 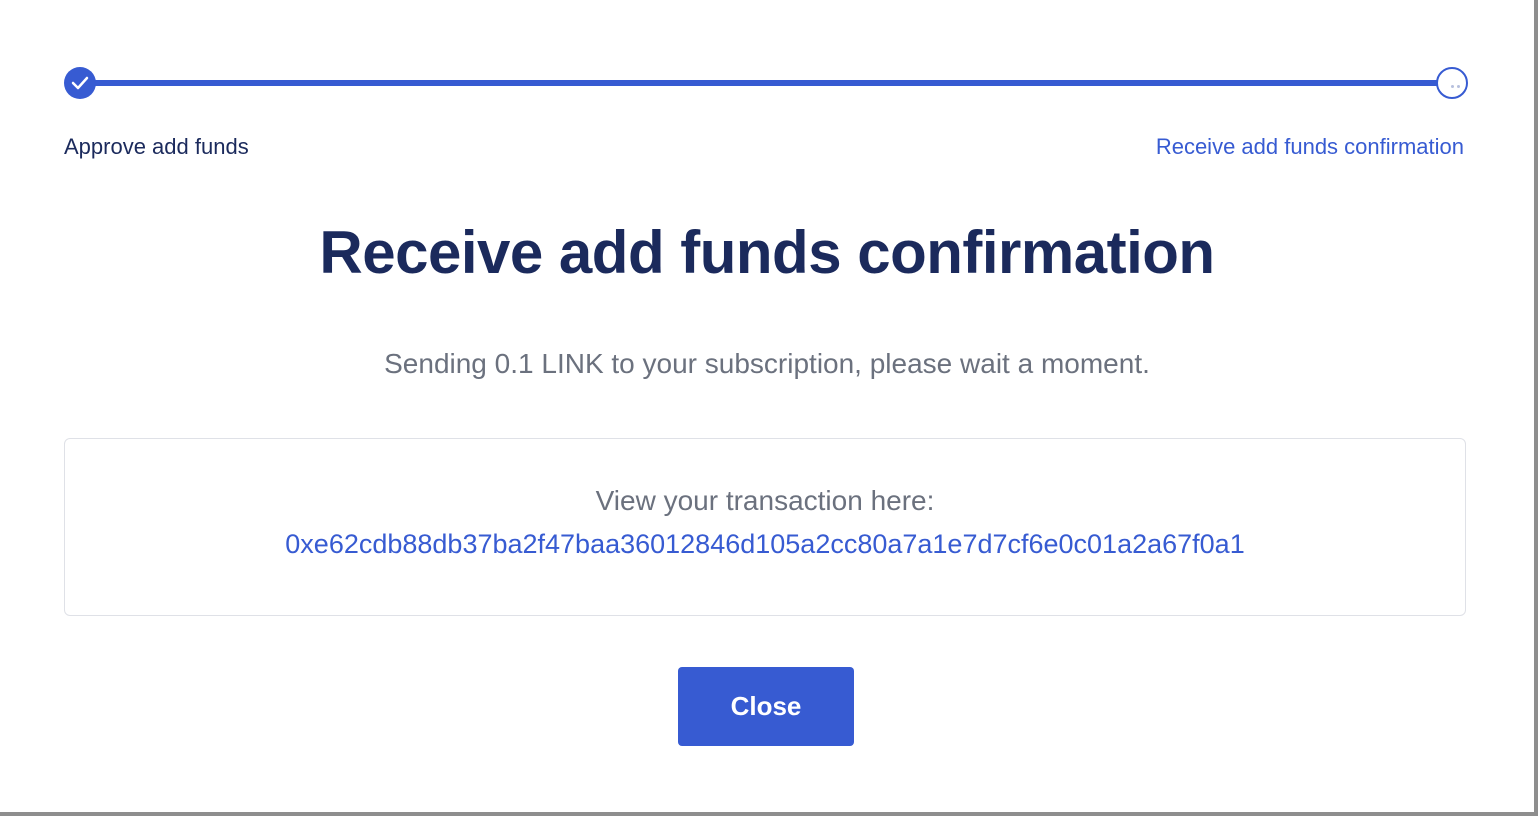 I want to click on progress-stepper, so click(x=766, y=83).